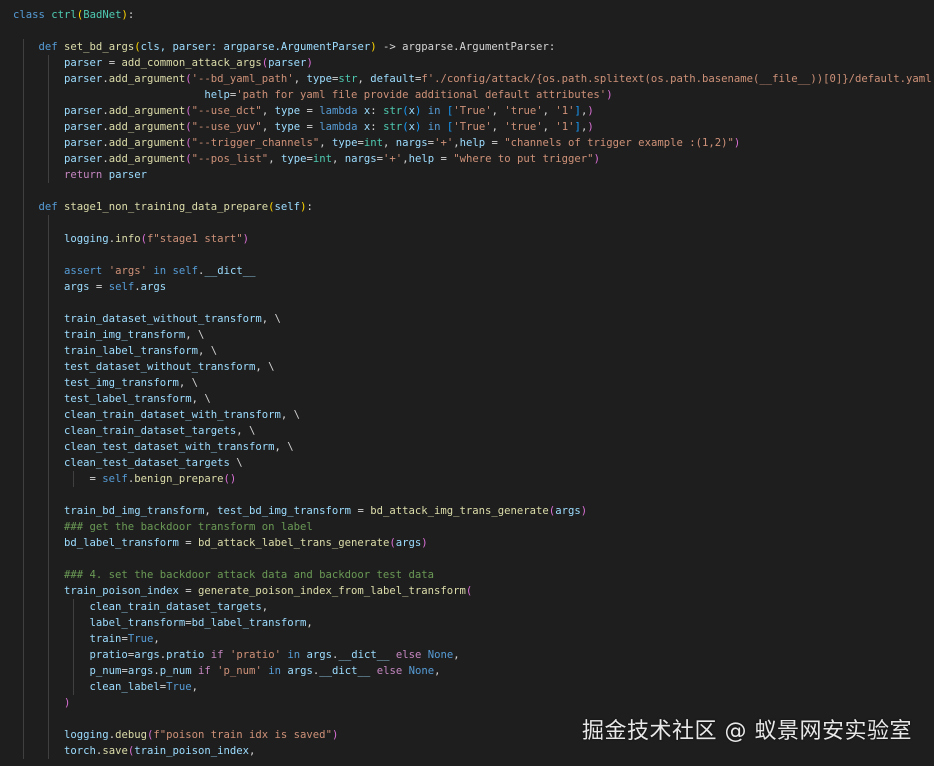 Image resolution: width=934 pixels, height=766 pixels. What do you see at coordinates (473, 271) in the screenshot?
I see `code-line: assert 'args' in self.__dict__` at bounding box center [473, 271].